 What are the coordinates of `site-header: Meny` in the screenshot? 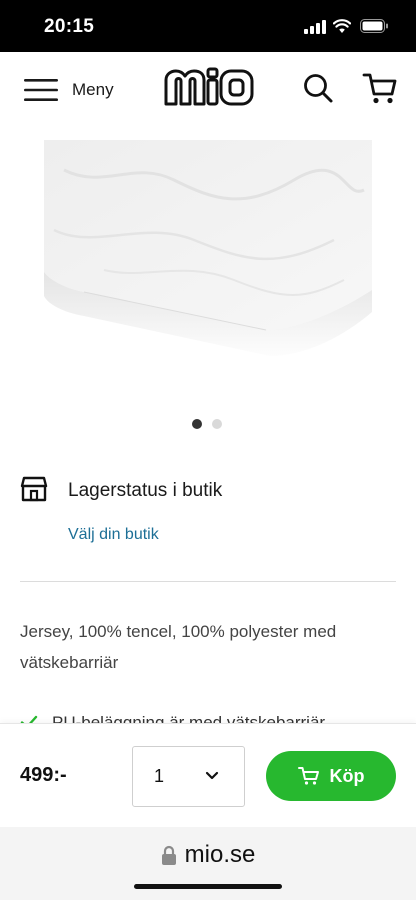 It's located at (208, 92).